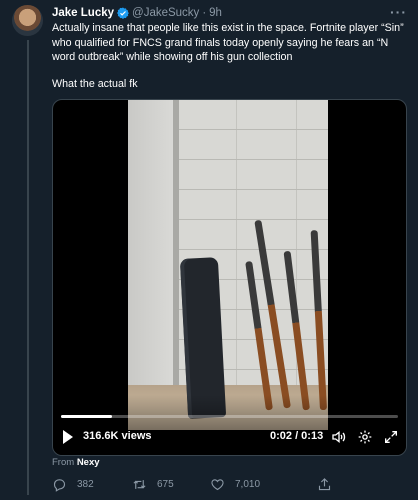 The image size is (418, 500). Describe the element at coordinates (391, 437) in the screenshot. I see `fullscreen-expand-icon` at that location.